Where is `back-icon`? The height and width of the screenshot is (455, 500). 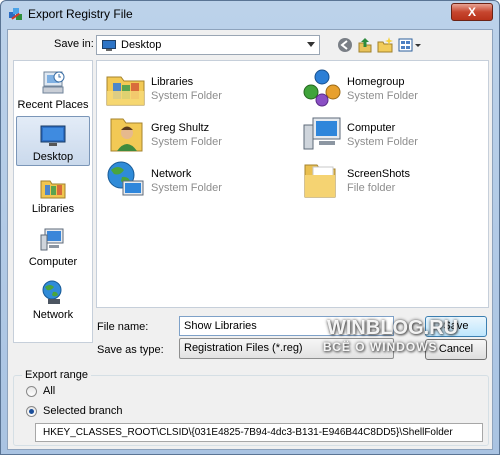
back-icon is located at coordinates (345, 45).